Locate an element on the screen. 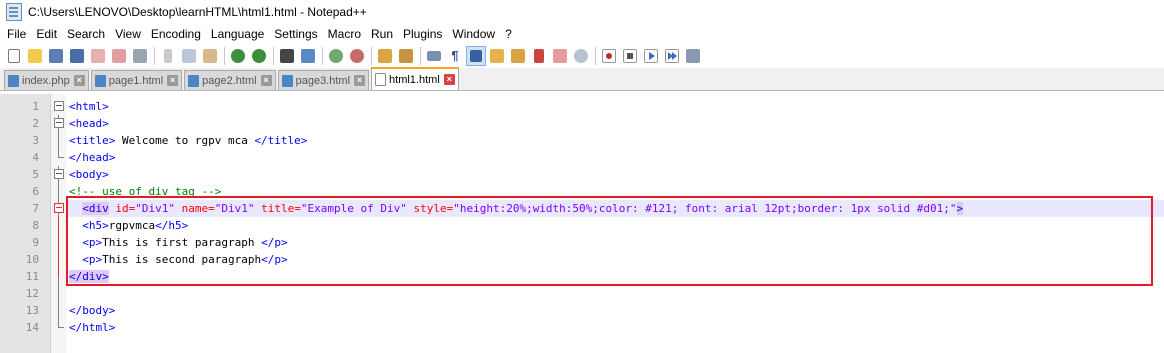  new-file-icon is located at coordinates (14, 56).